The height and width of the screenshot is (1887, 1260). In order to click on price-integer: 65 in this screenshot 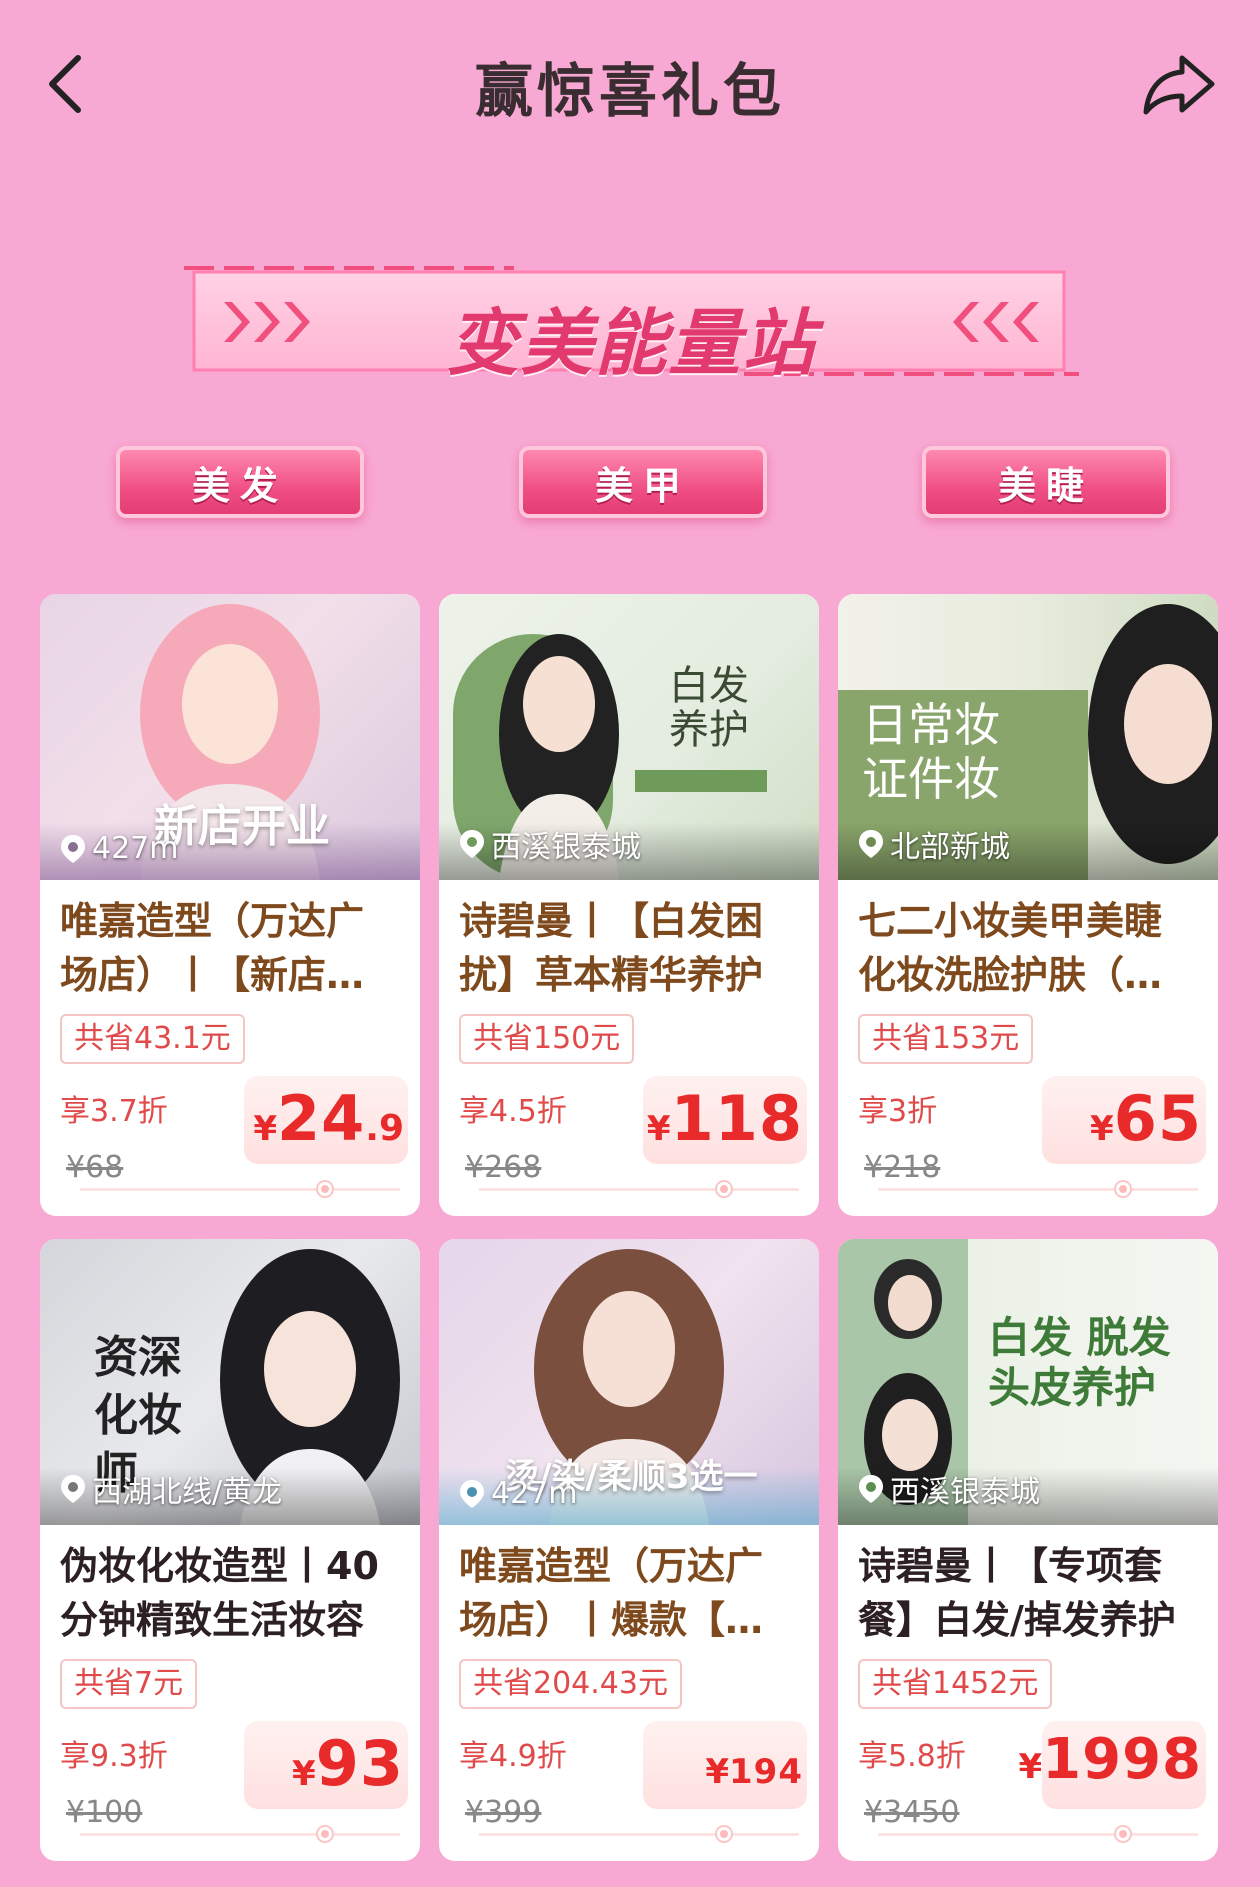, I will do `click(1157, 1118)`.